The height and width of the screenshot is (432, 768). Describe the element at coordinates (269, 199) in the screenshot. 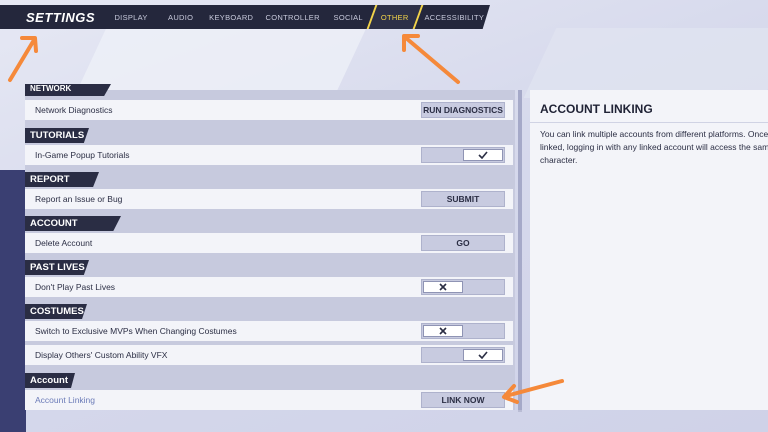

I see `setting-row-report-issue: Report an Issue or Bug SUBMIT` at that location.